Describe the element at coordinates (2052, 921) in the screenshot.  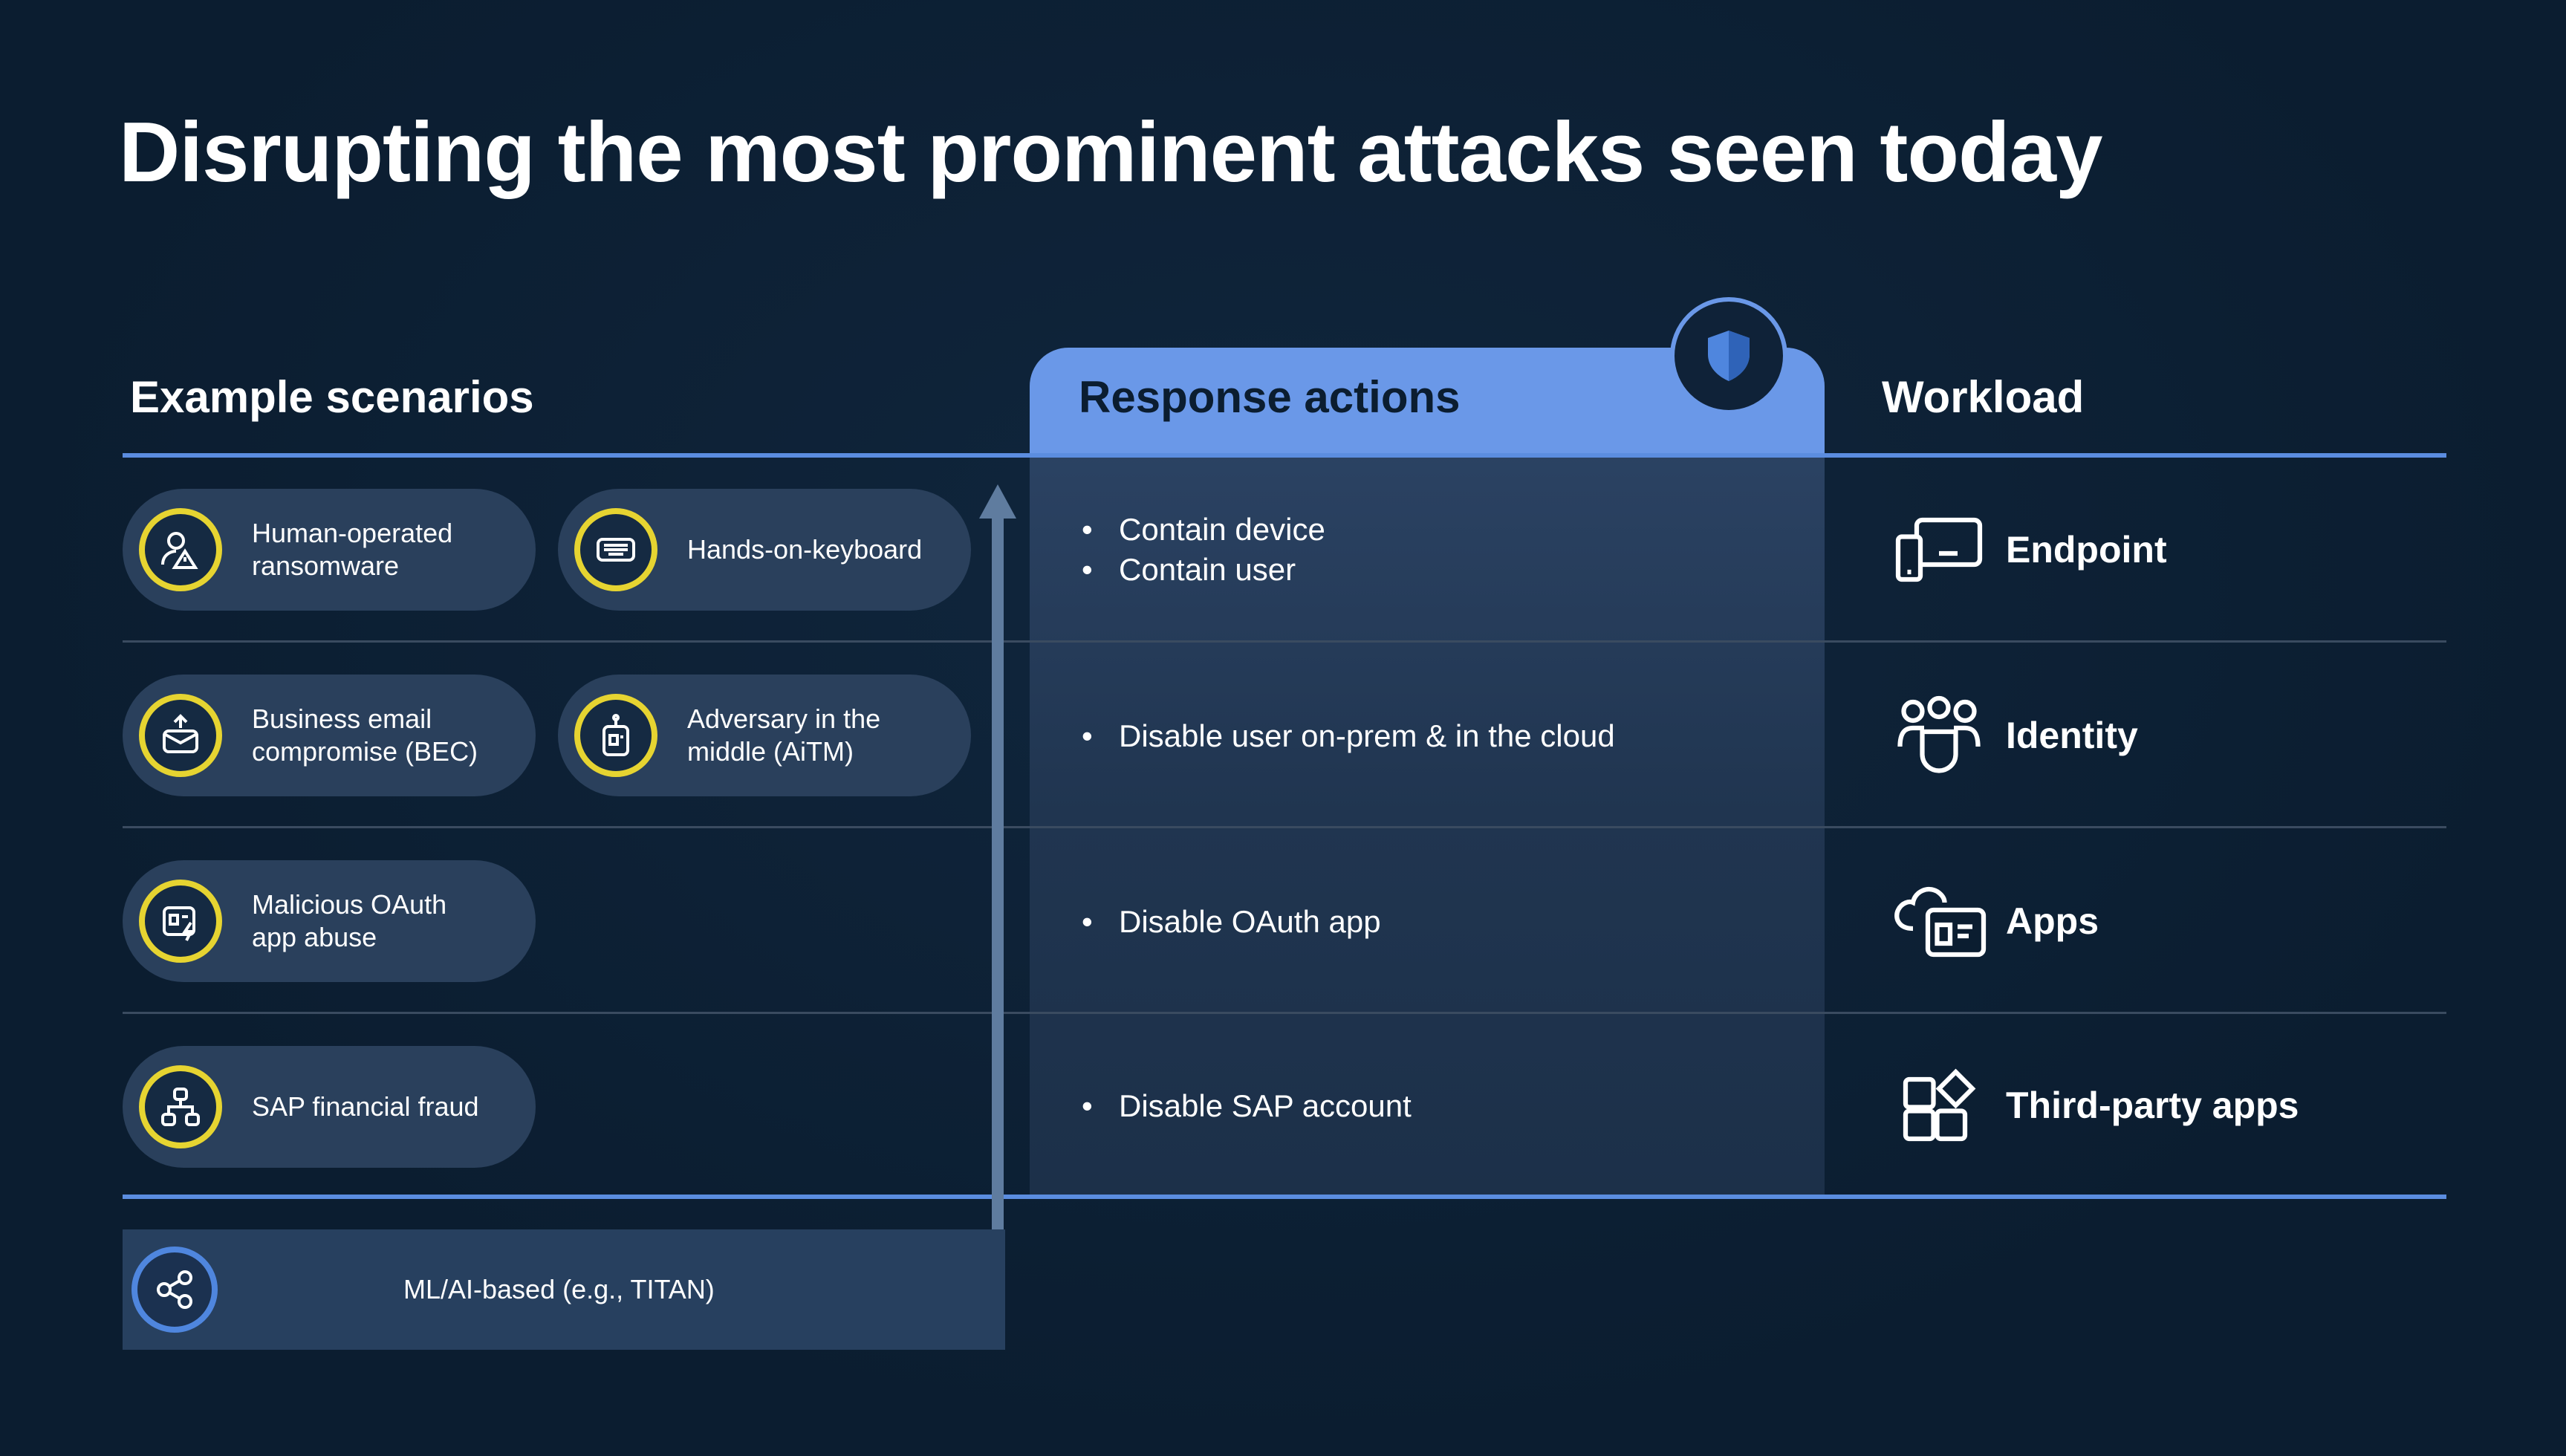
I see `workload-label: Apps` at that location.